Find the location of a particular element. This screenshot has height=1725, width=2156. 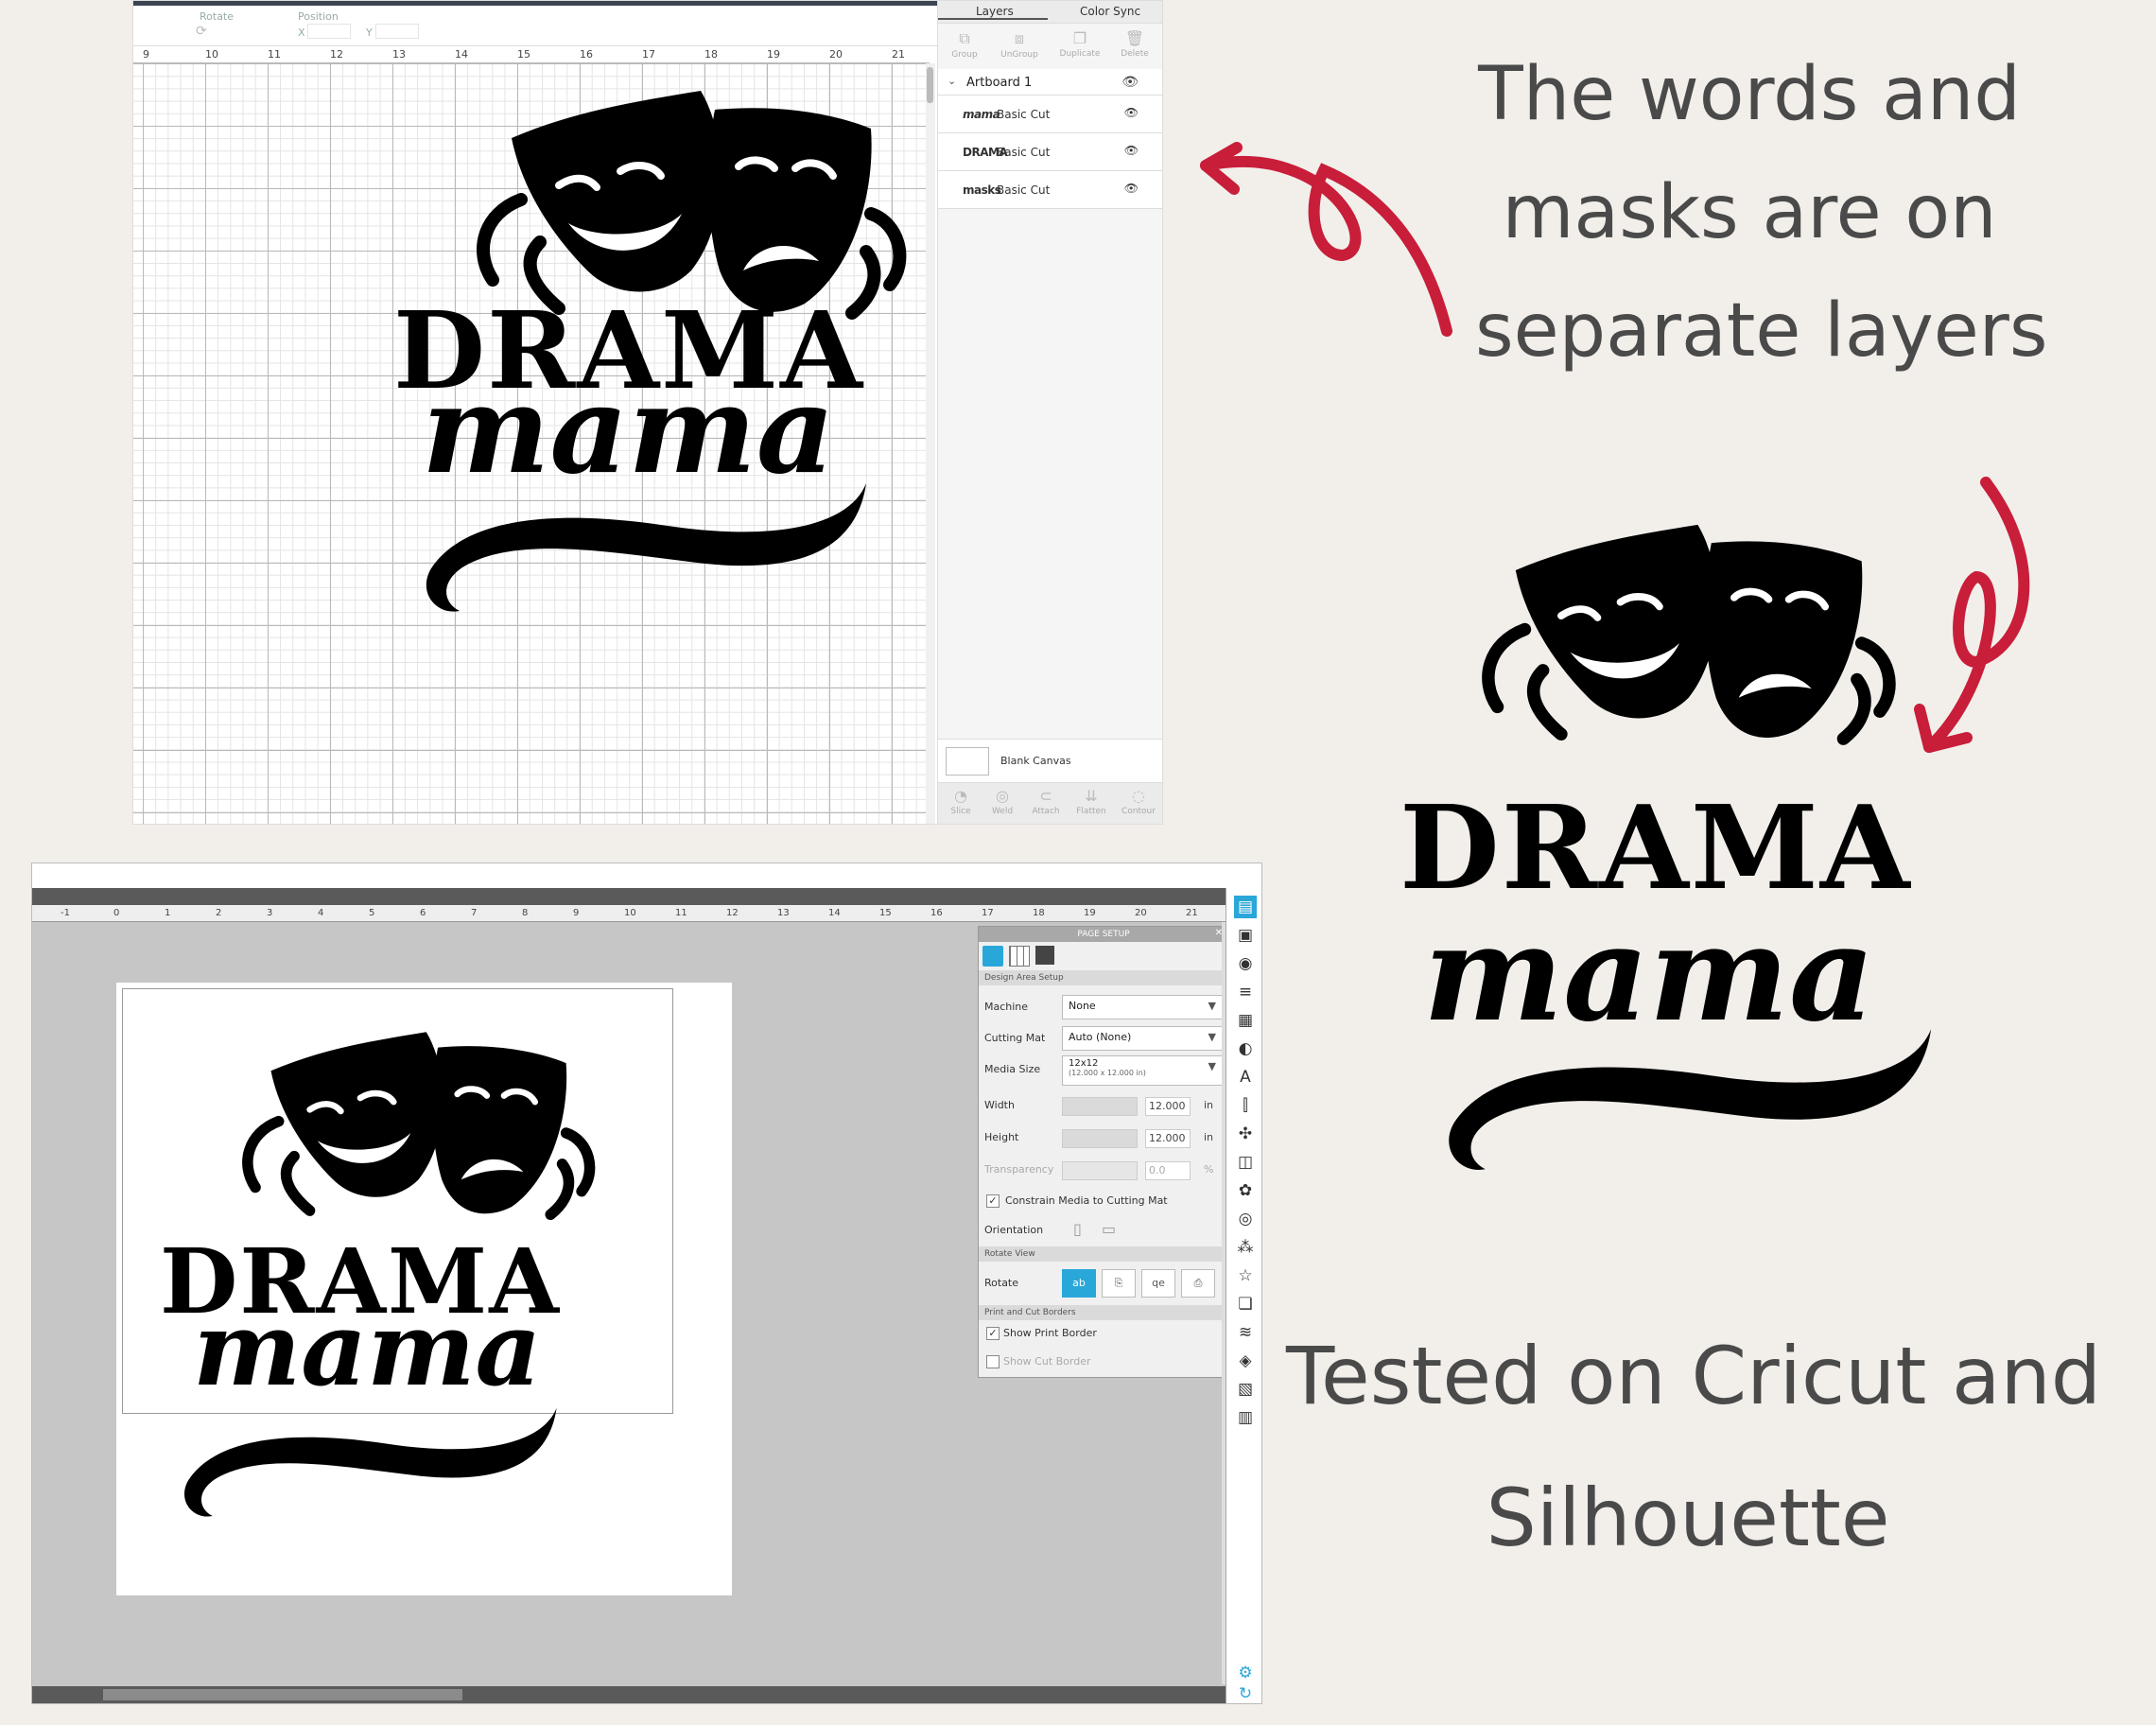

layer-row: masks Basic Cut 👁 is located at coordinates (1050, 190).